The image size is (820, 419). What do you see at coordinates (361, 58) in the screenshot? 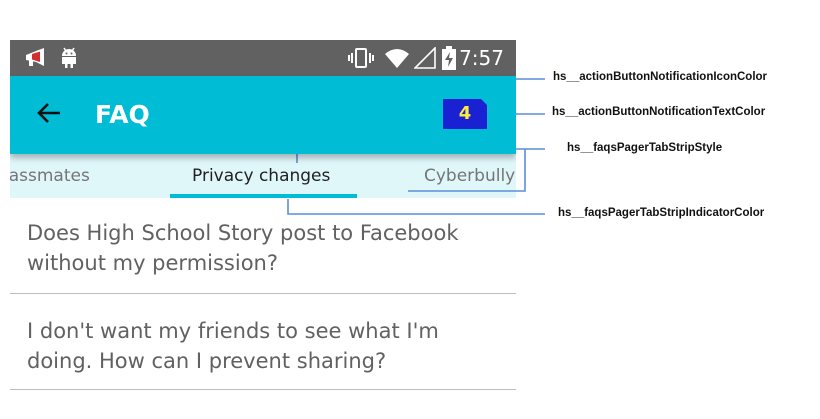
I see `vibrate-icon` at bounding box center [361, 58].